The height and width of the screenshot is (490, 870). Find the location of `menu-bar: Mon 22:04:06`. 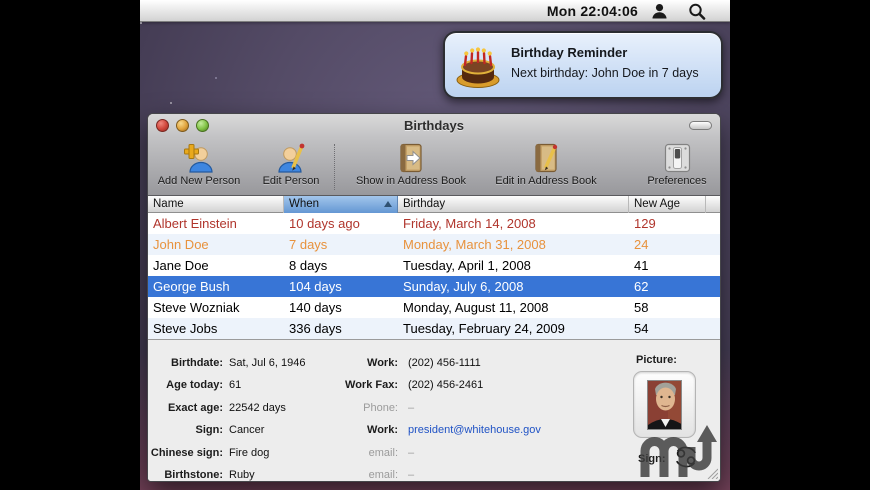

menu-bar: Mon 22:04:06 is located at coordinates (435, 11).